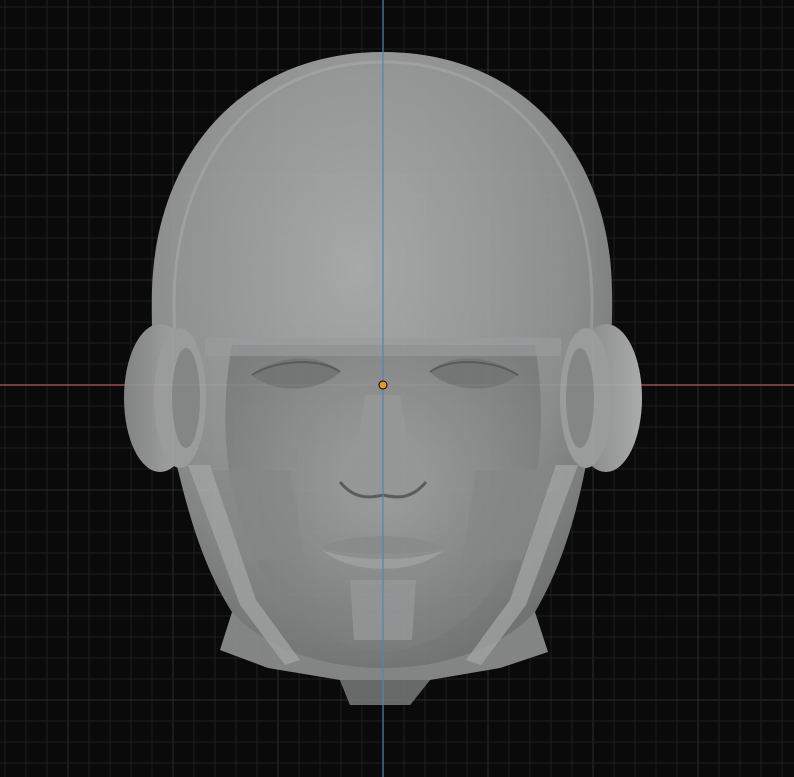 The width and height of the screenshot is (794, 777). I want to click on neck-shadow, so click(385, 692).